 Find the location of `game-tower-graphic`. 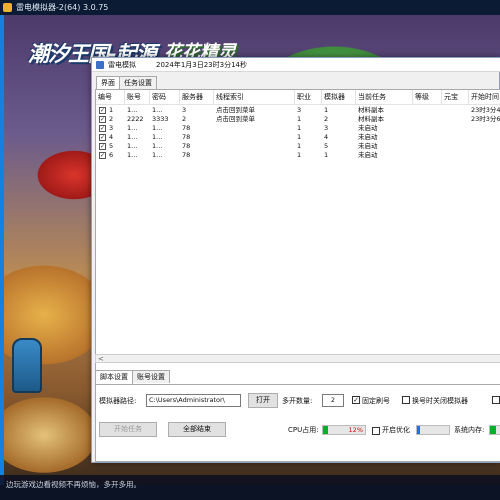

game-tower-graphic is located at coordinates (27, 365).